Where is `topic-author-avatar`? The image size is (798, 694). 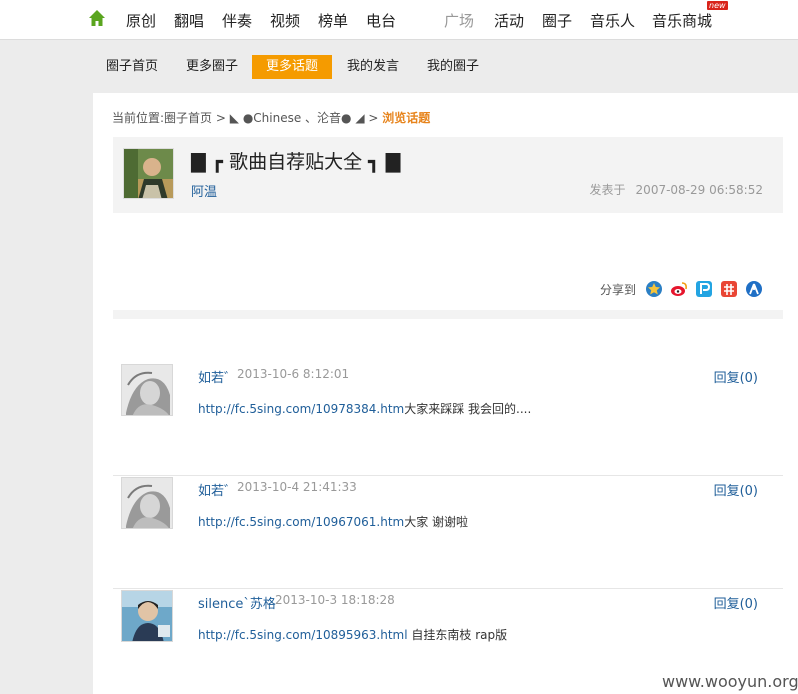
topic-author-avatar is located at coordinates (148, 173).